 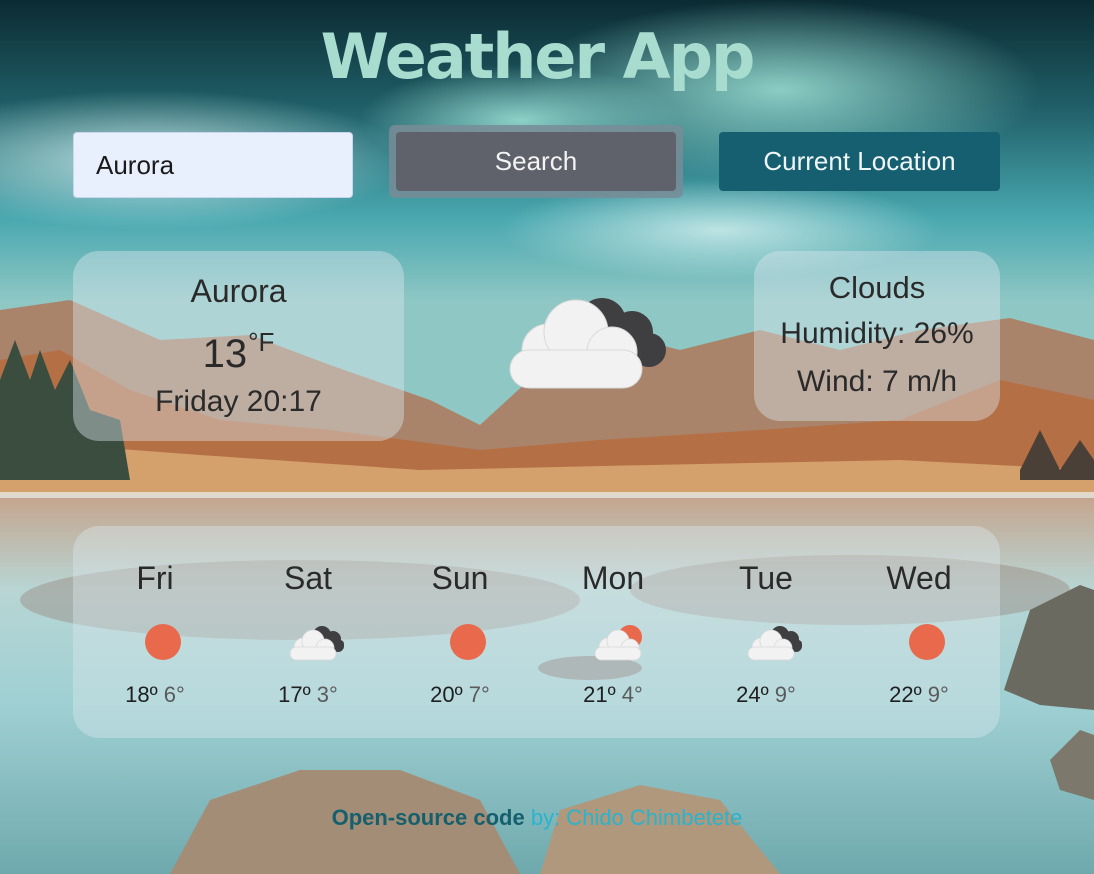 I want to click on forecast-day-name: Fri, so click(x=155, y=578).